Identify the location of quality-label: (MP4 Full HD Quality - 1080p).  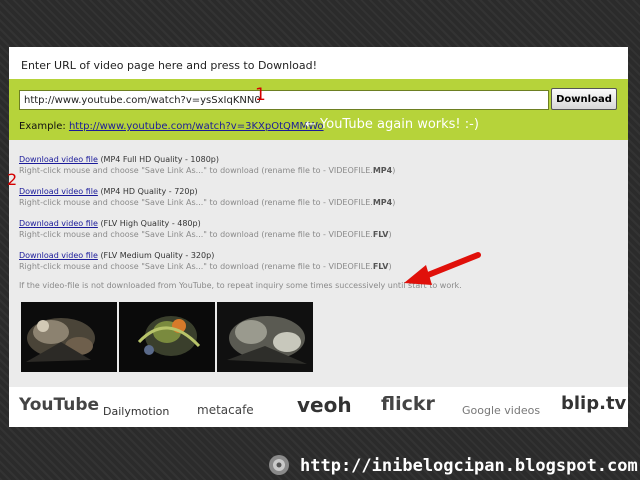
(159, 159).